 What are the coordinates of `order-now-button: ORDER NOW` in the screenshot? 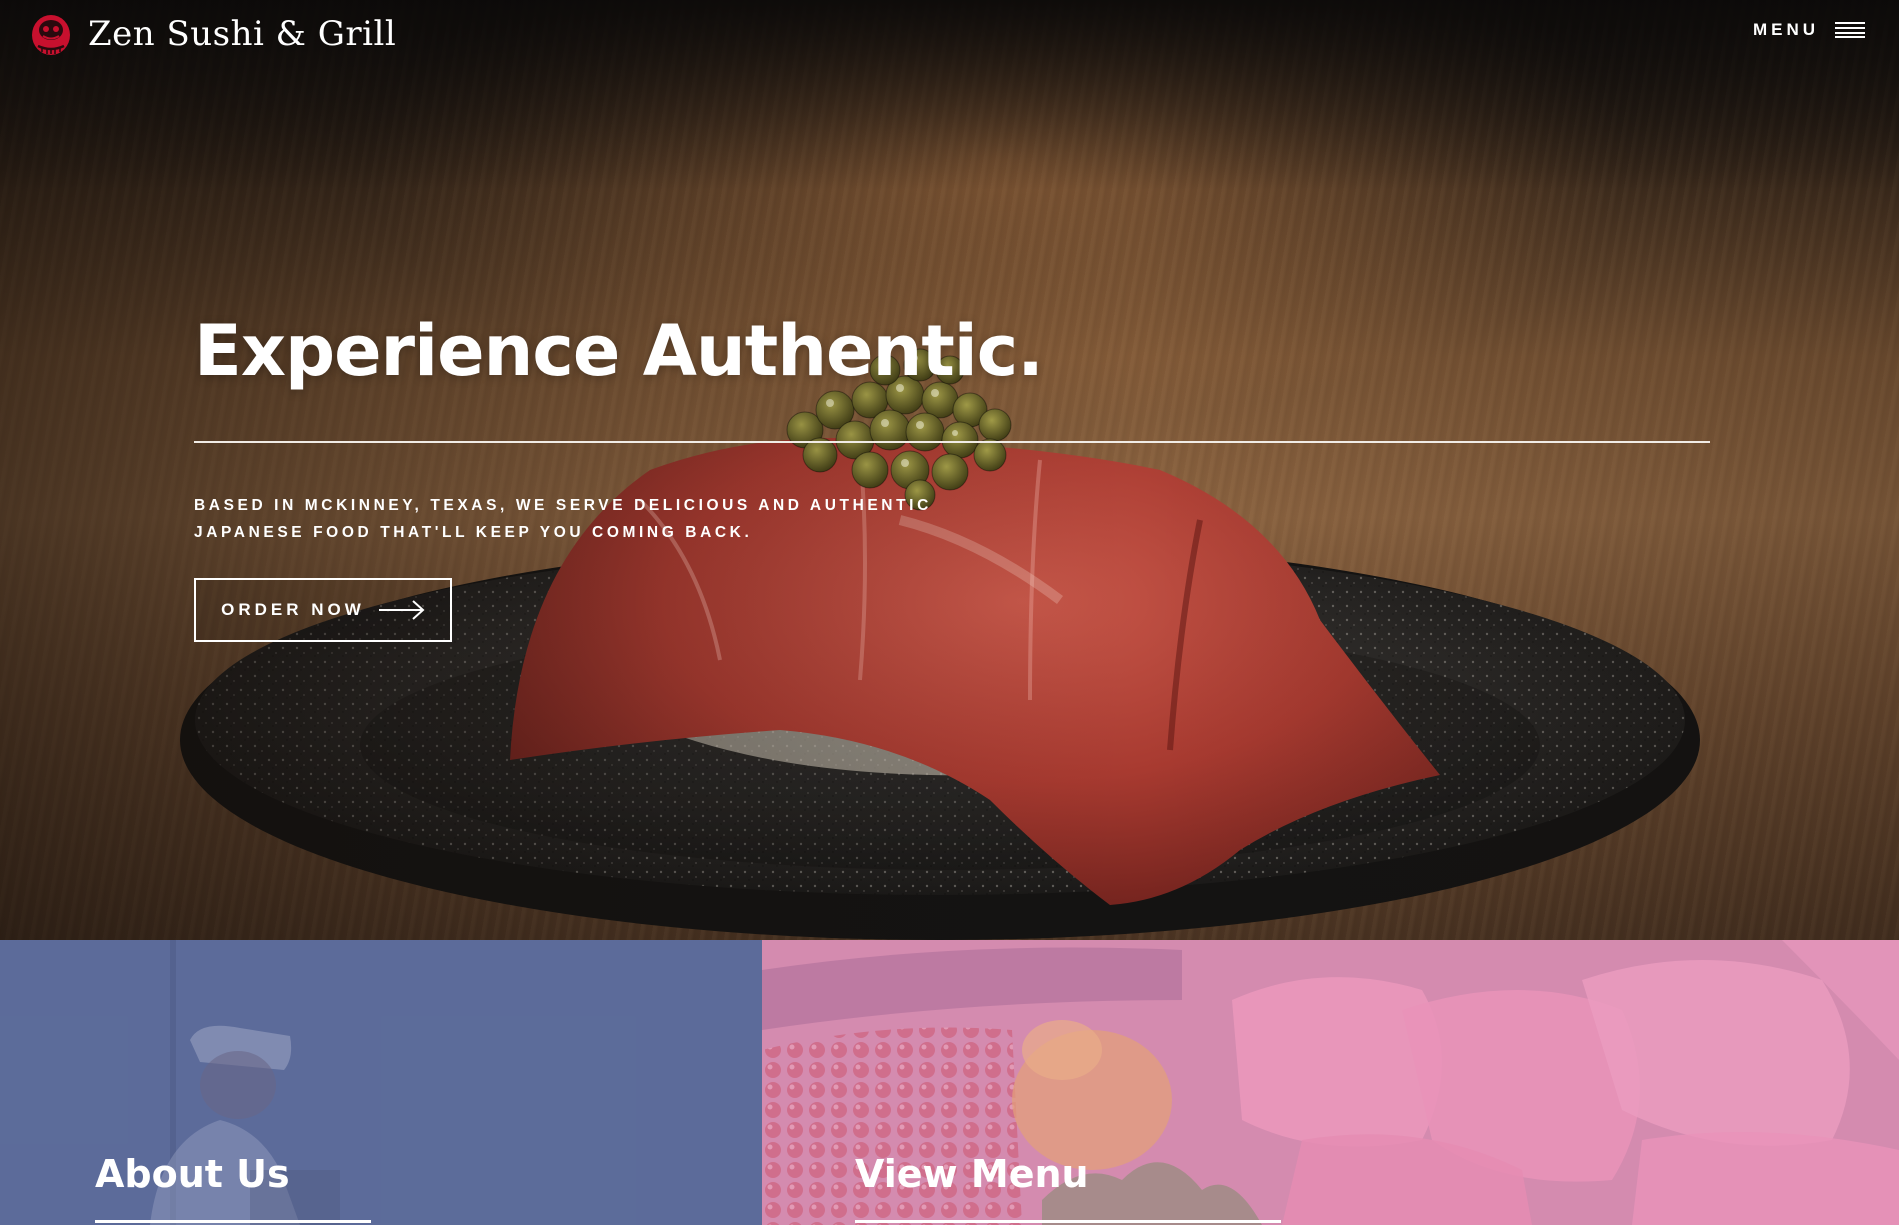 It's located at (323, 610).